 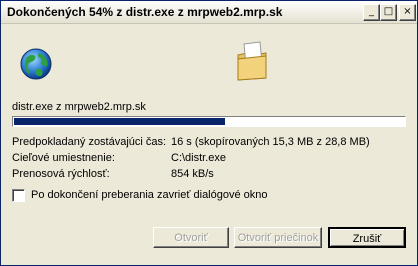 I want to click on destination-value: C:\distr.exe, so click(x=199, y=158).